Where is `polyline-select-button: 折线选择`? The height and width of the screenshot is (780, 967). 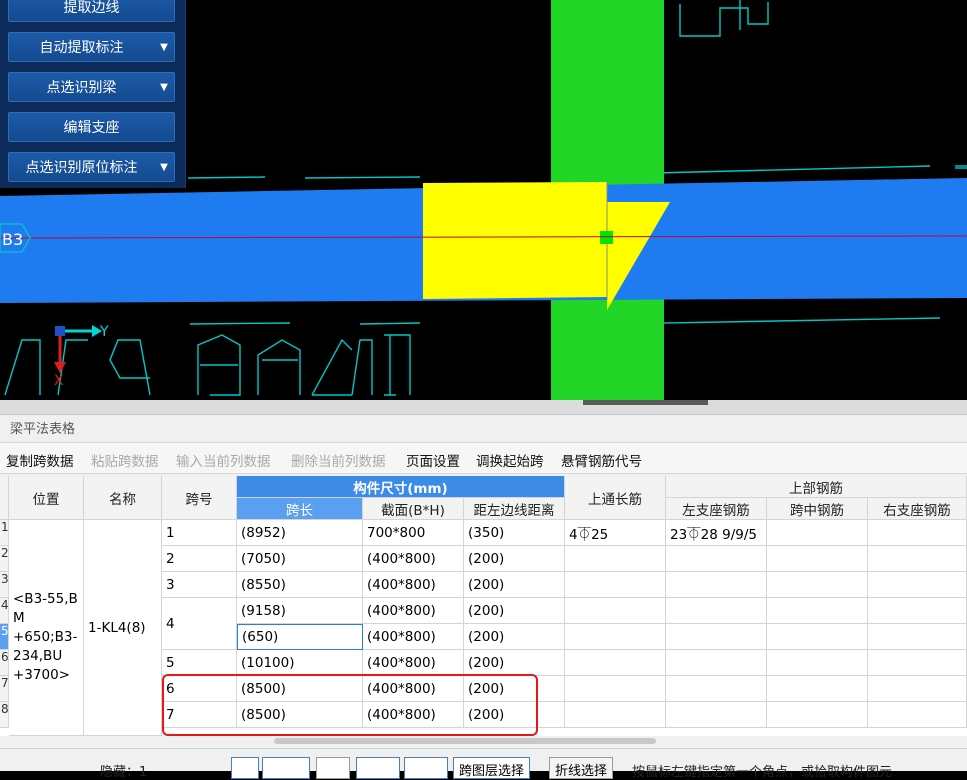 polyline-select-button: 折线选择 is located at coordinates (581, 768).